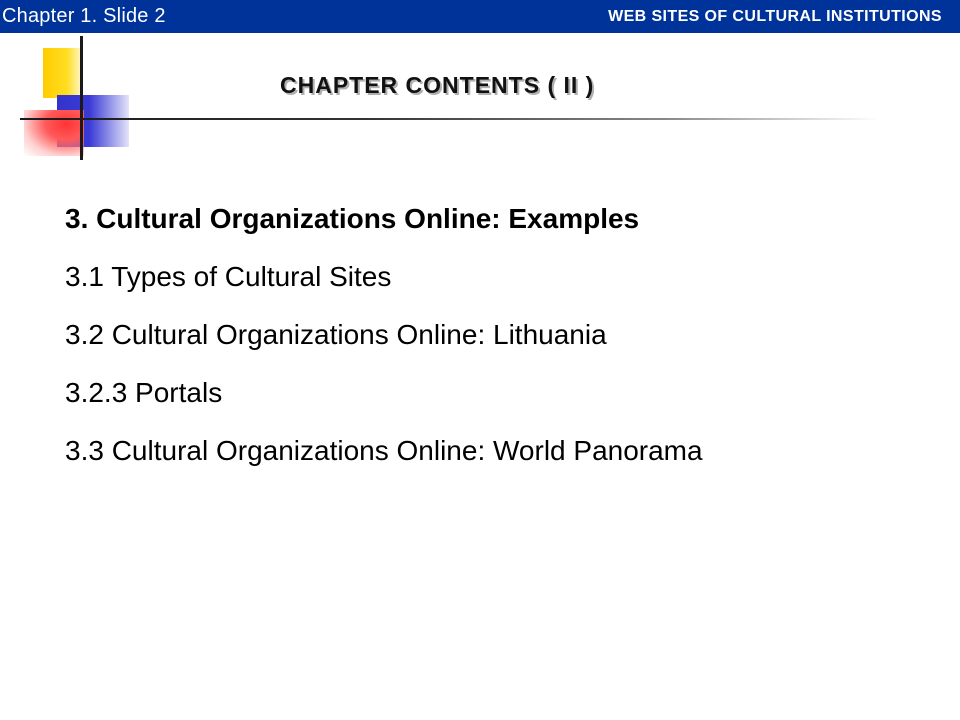 The width and height of the screenshot is (960, 720). What do you see at coordinates (775, 16) in the screenshot?
I see `header-title: WEB SITES OF CULTURAL INSTITUTIONS` at bounding box center [775, 16].